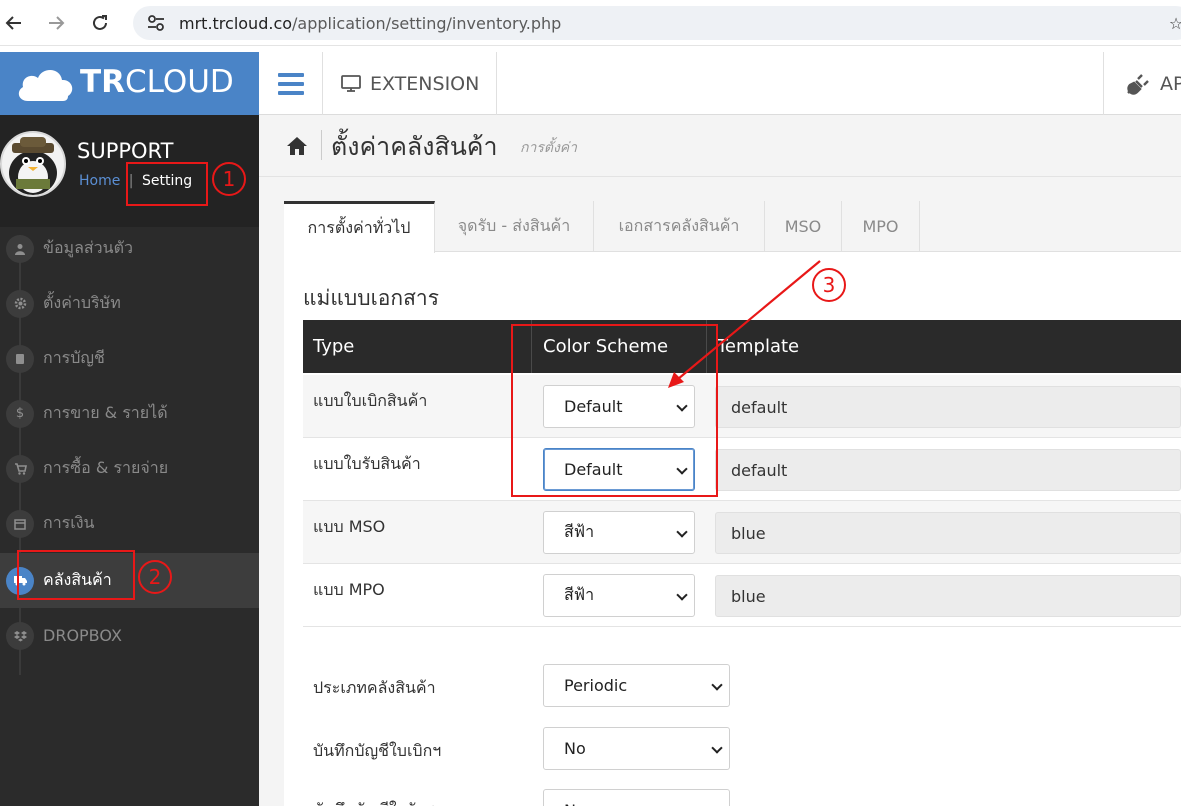 The width and height of the screenshot is (1181, 806). I want to click on tab-mso: MSO, so click(803, 226).